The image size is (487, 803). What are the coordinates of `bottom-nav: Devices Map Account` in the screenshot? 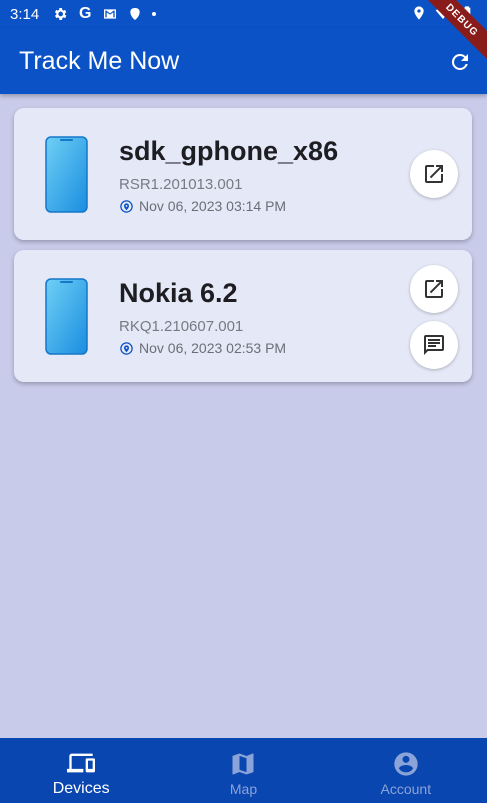 It's located at (243, 770).